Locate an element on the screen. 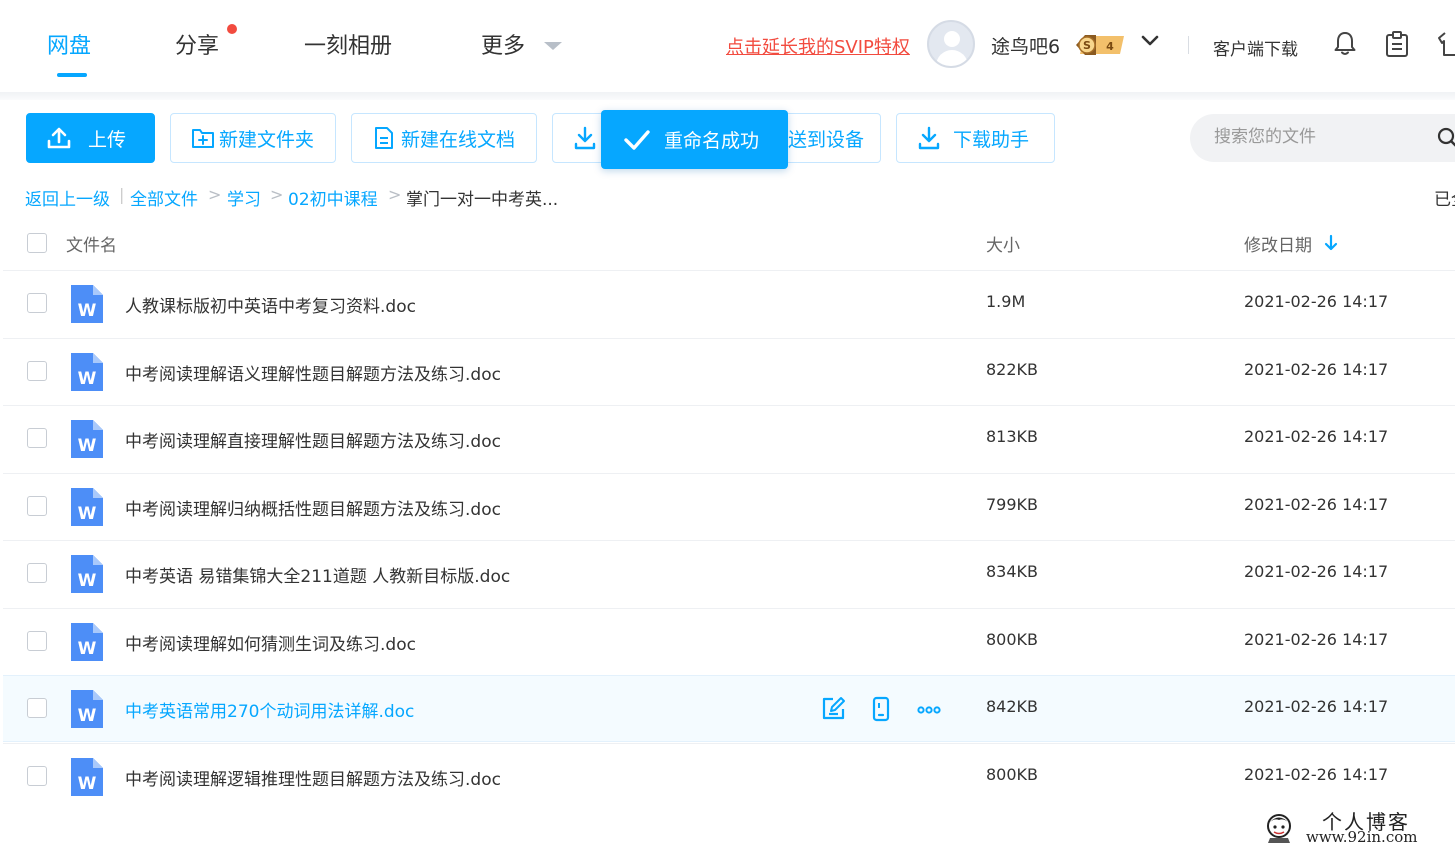  more-dropdown-icon is located at coordinates (553, 46).